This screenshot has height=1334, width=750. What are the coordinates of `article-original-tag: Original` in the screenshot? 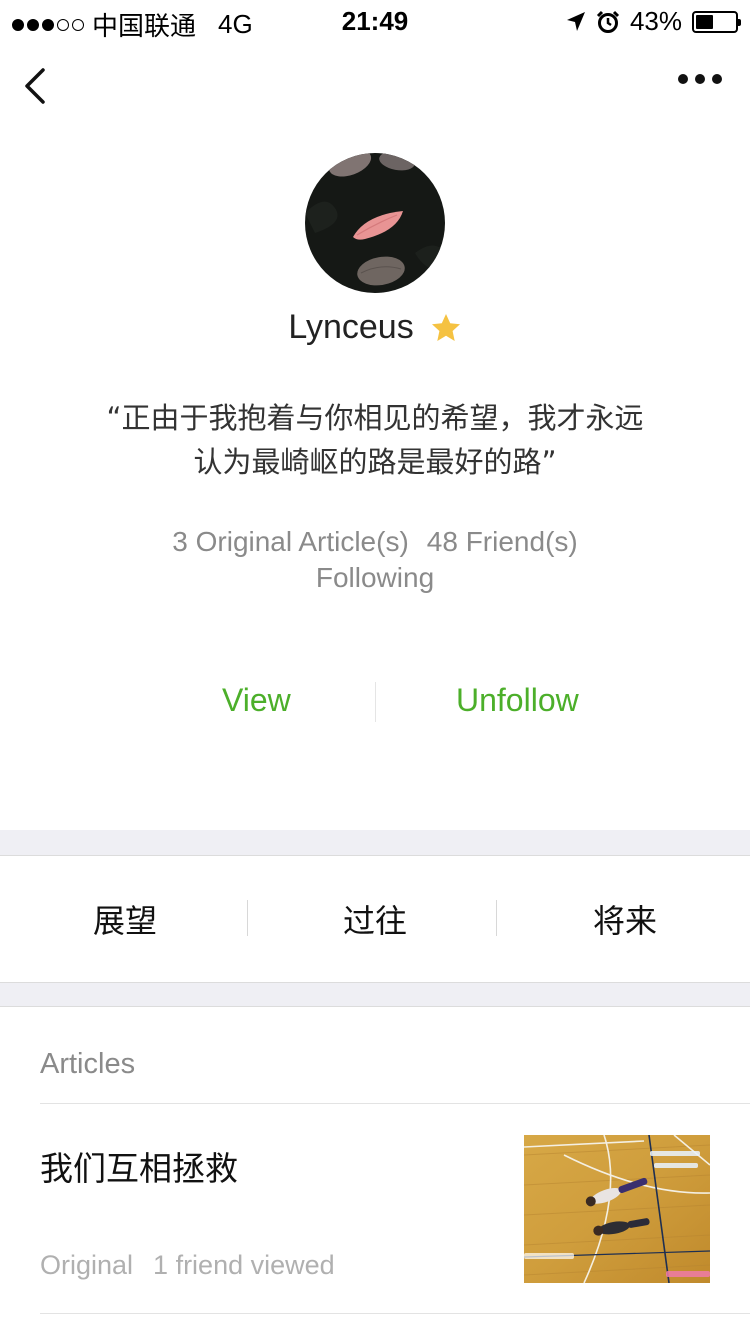 It's located at (87, 1265).